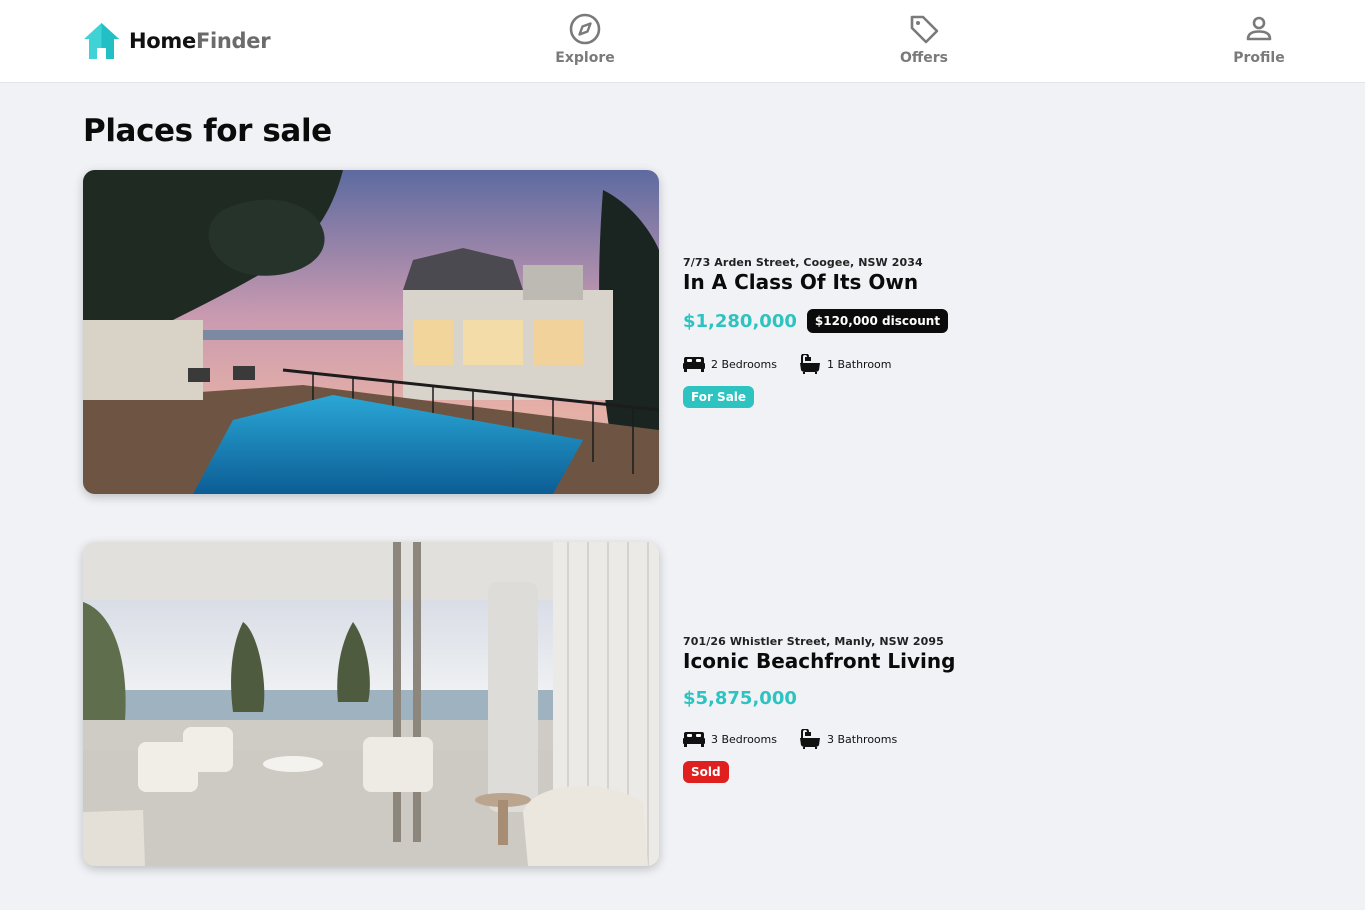 The width and height of the screenshot is (1365, 910). I want to click on status-badge: Sold, so click(706, 772).